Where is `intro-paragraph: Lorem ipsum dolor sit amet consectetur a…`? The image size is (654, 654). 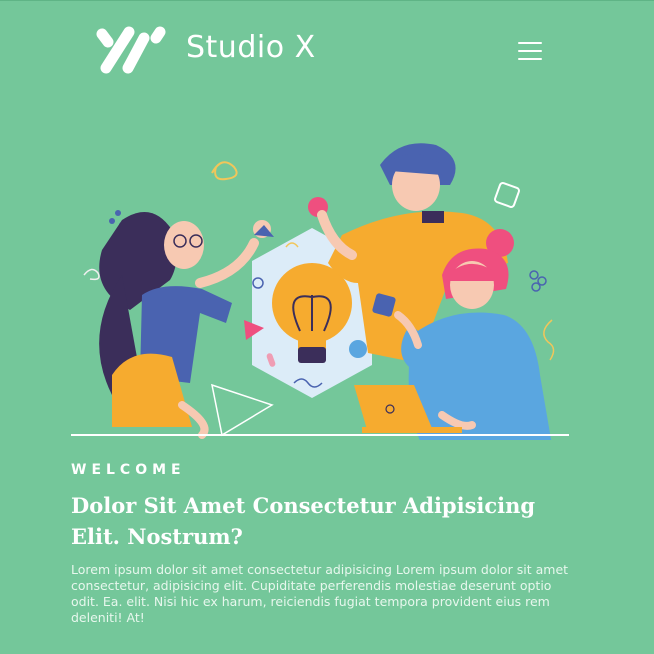
intro-paragraph: Lorem ipsum dolor sit amet consectetur a… is located at coordinates (320, 593).